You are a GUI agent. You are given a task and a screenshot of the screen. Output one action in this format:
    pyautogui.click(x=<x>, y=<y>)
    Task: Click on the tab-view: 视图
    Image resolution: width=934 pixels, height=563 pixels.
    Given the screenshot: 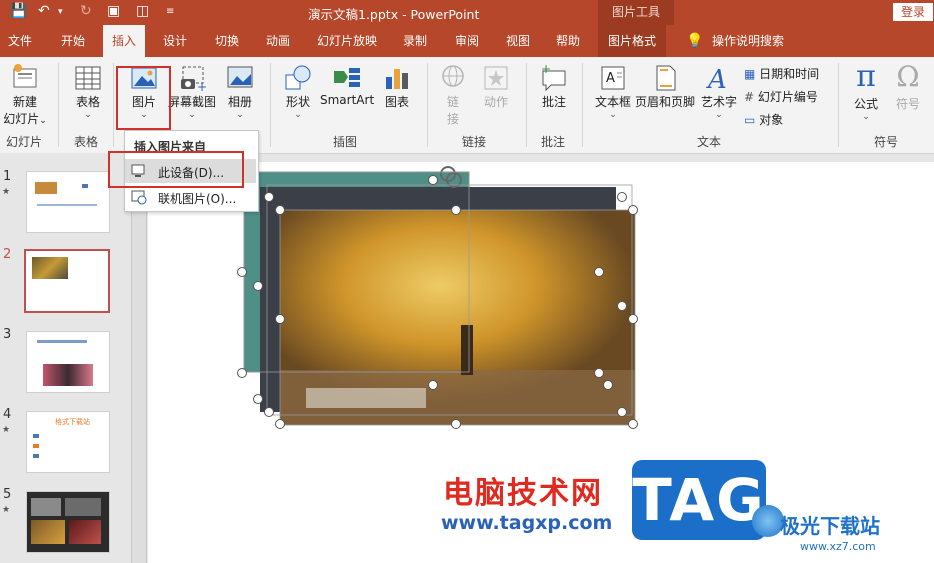 What is the action you would take?
    pyautogui.click(x=518, y=41)
    